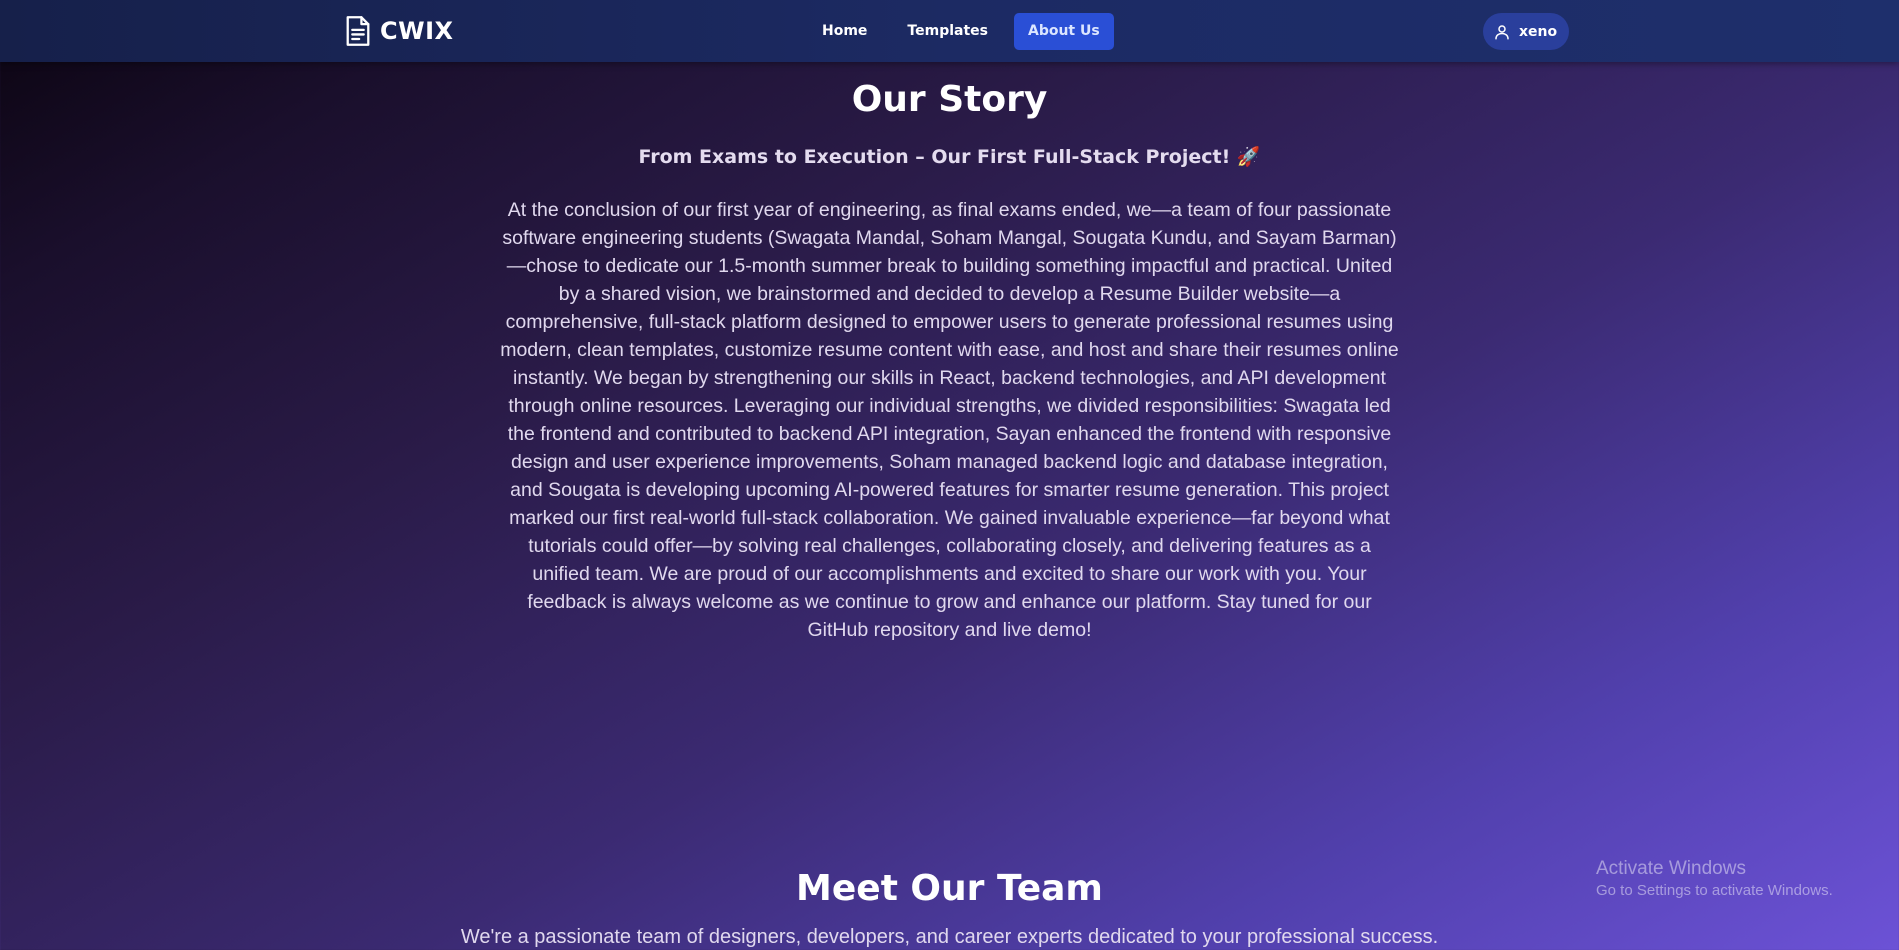  I want to click on brand-name: CWIX, so click(417, 31).